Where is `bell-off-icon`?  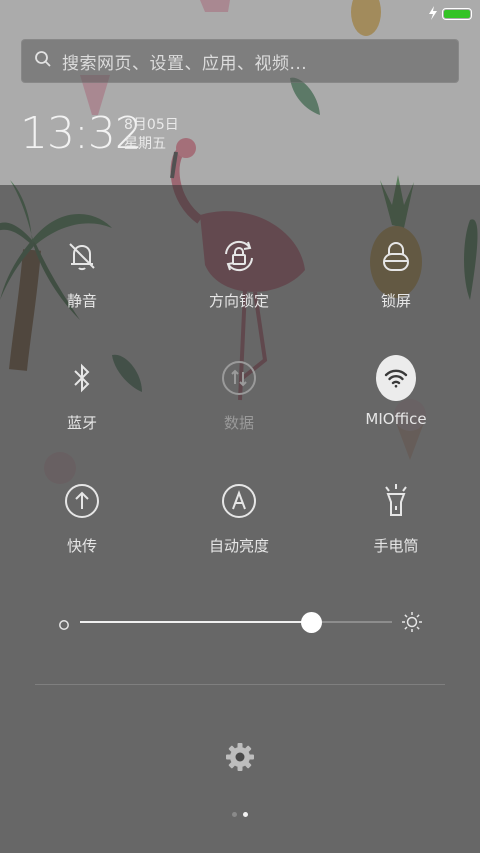
bell-off-icon is located at coordinates (82, 256).